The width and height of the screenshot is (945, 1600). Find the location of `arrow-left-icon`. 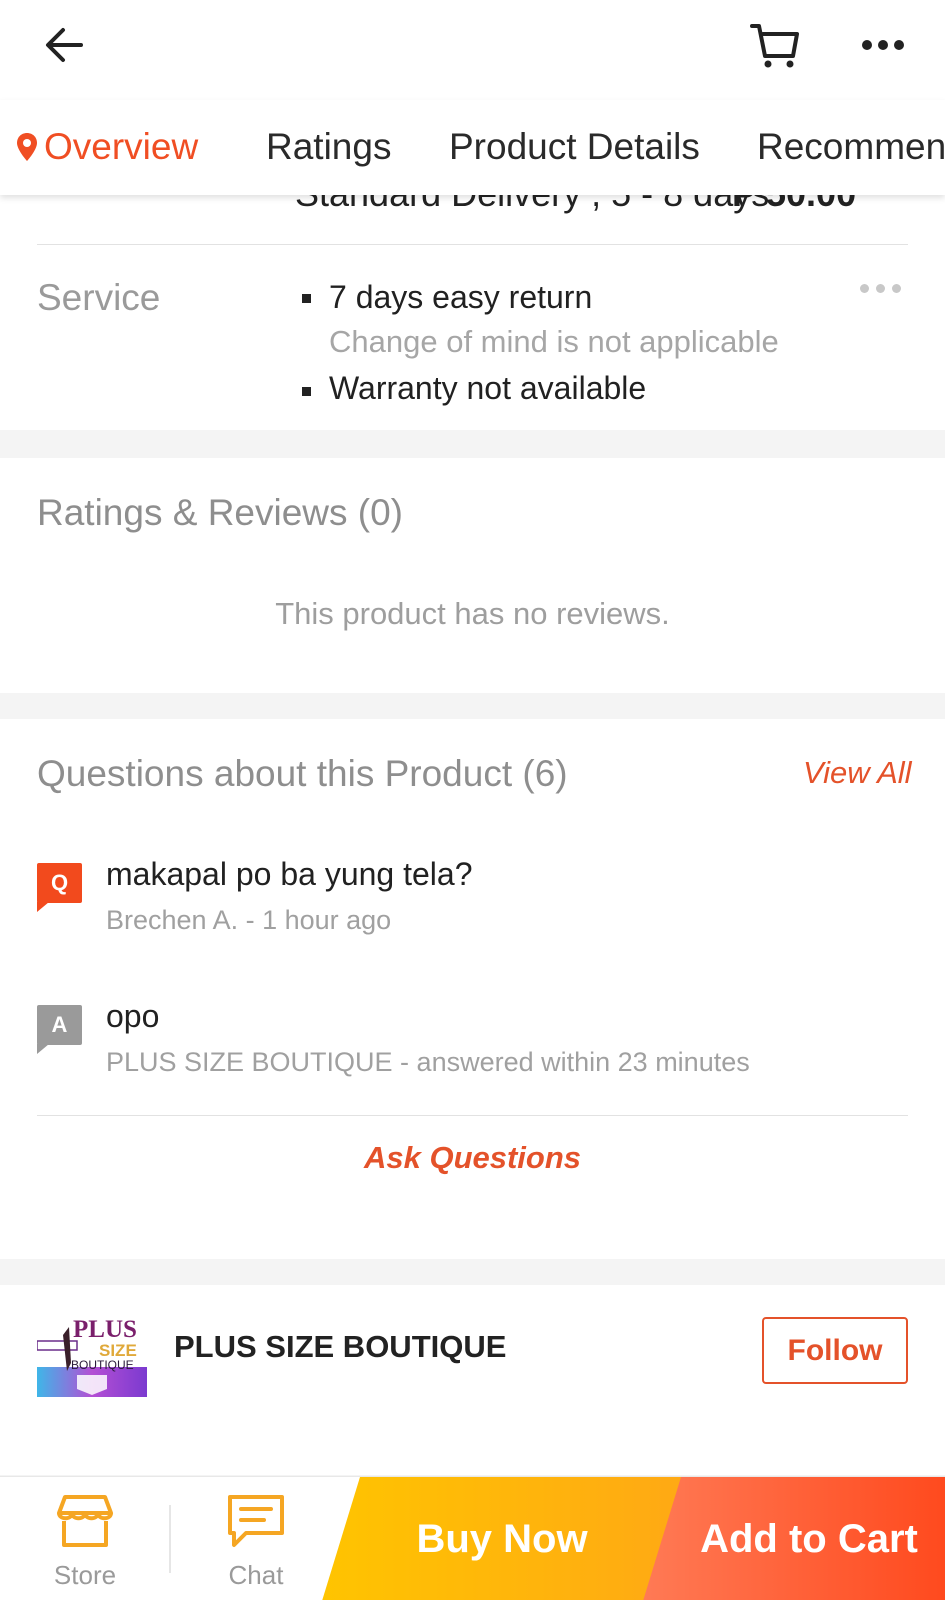

arrow-left-icon is located at coordinates (64, 45).